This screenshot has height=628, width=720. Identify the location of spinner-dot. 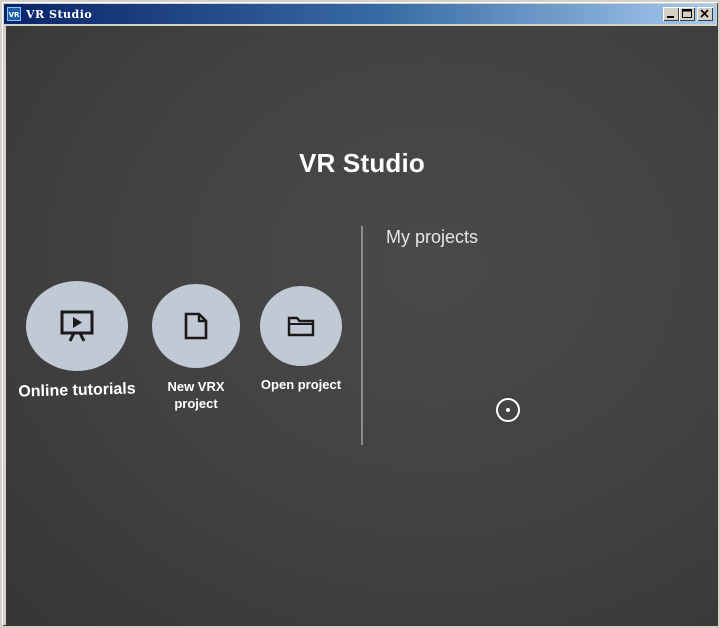
(508, 410).